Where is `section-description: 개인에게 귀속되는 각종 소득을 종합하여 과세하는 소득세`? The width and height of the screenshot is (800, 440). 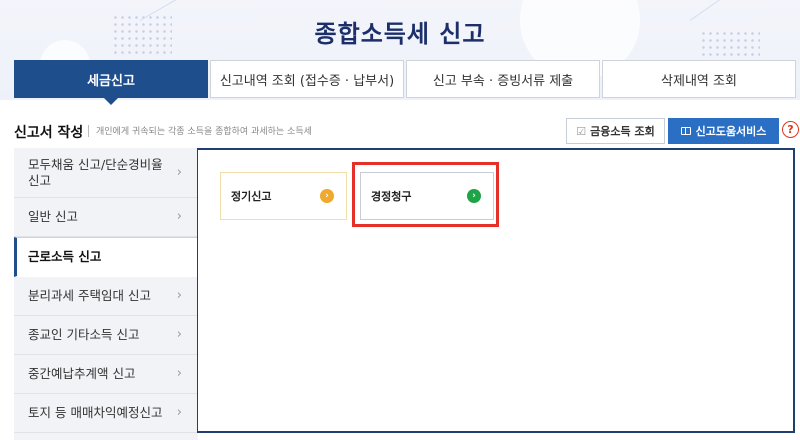
section-description: 개인에게 귀속되는 각종 소득을 종합하여 과세하는 소득세 is located at coordinates (204, 132).